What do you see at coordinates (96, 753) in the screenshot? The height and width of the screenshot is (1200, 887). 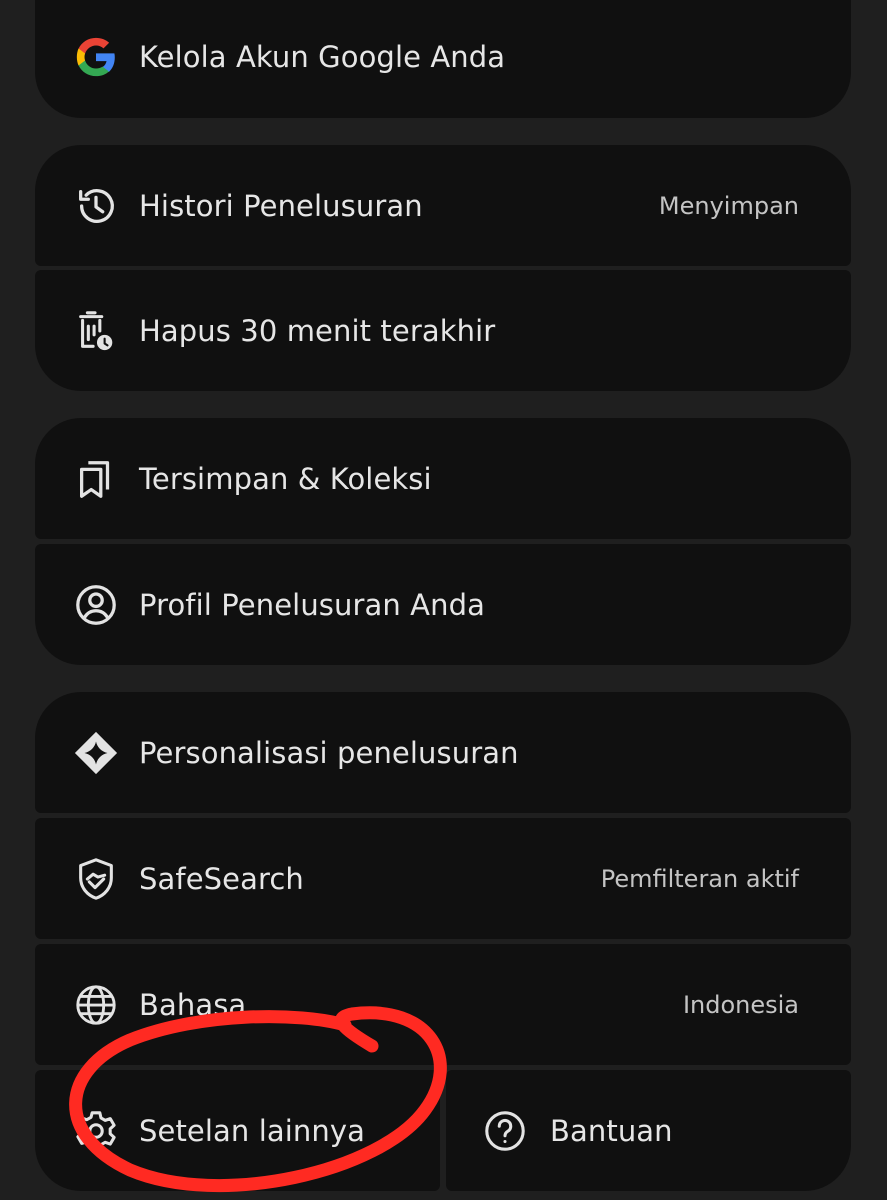 I see `sparkle-diamond-icon` at bounding box center [96, 753].